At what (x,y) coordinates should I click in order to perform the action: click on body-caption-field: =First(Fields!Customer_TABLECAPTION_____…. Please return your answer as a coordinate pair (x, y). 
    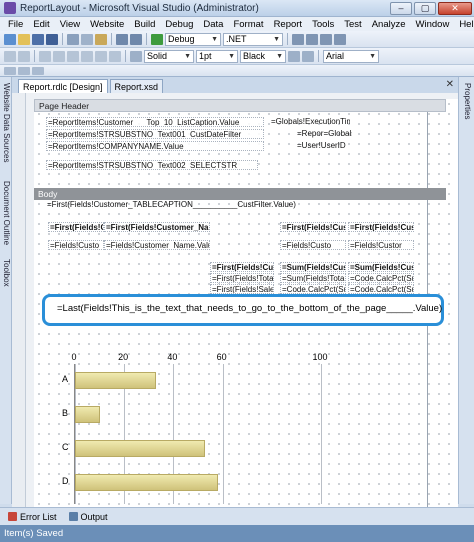
    Looking at the image, I should click on (196, 205).